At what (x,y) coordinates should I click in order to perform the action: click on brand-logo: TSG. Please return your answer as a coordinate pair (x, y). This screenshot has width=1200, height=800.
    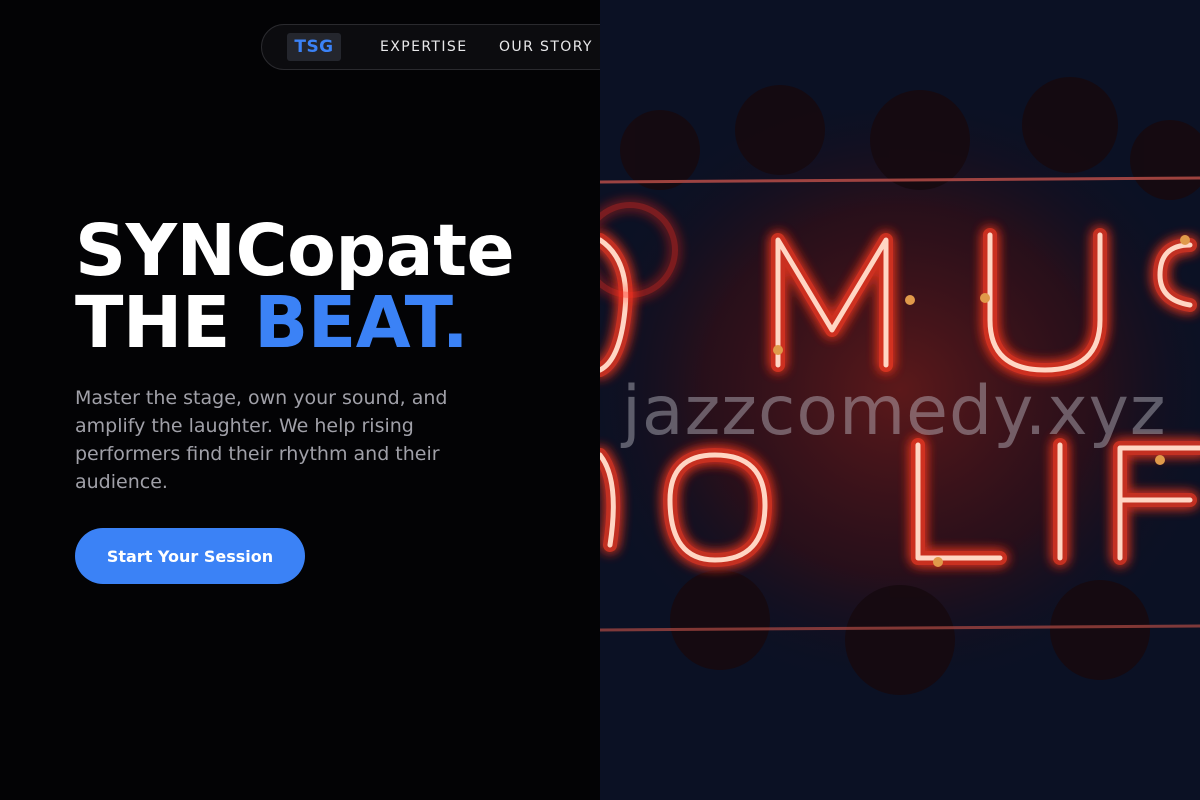
    Looking at the image, I should click on (314, 47).